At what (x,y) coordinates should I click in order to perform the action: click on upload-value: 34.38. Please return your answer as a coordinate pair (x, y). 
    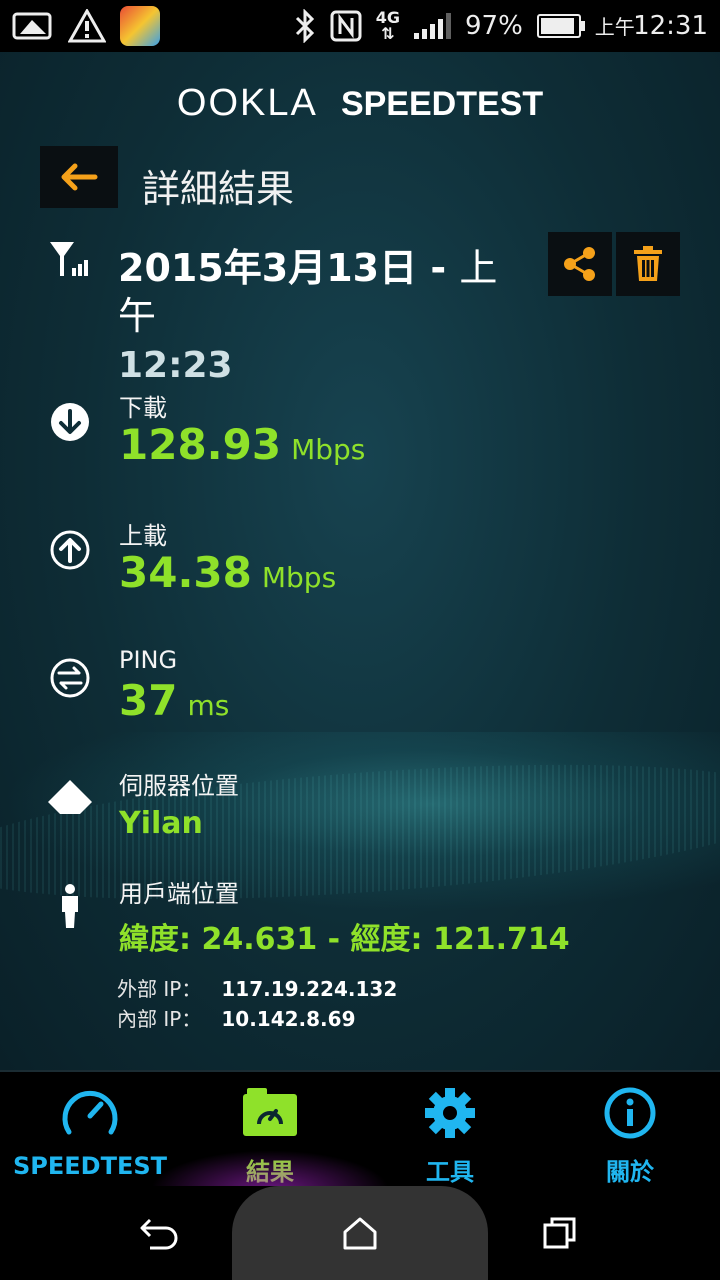
    Looking at the image, I should click on (185, 572).